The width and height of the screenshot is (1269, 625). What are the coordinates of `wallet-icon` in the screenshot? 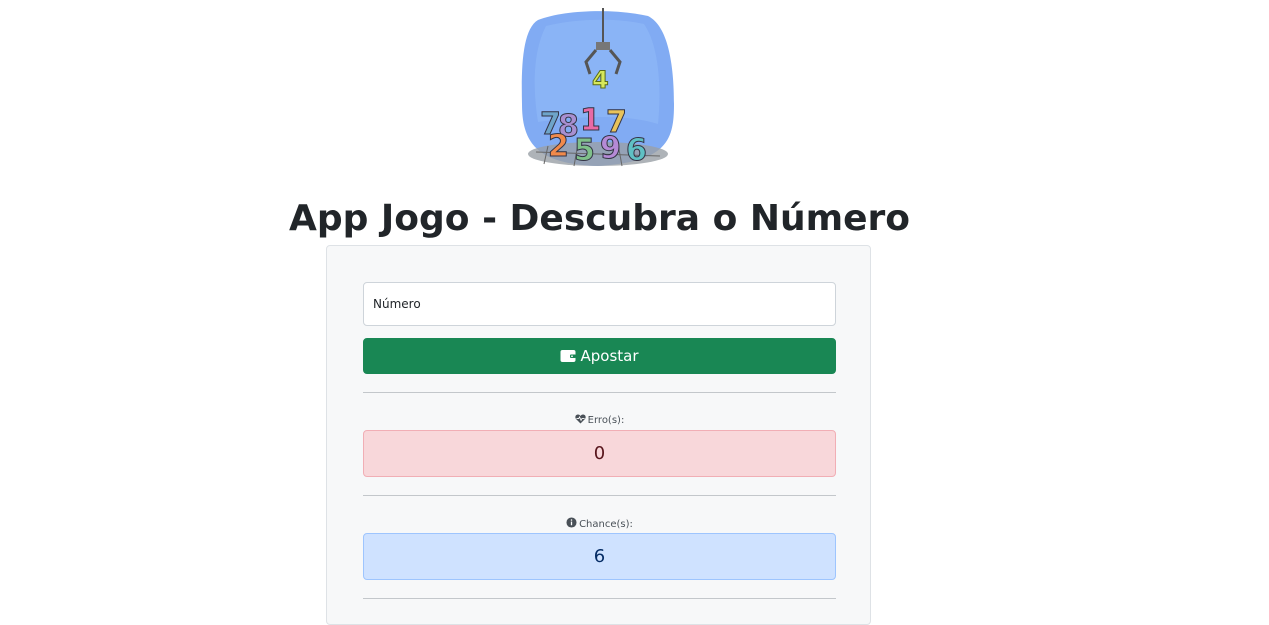 It's located at (568, 356).